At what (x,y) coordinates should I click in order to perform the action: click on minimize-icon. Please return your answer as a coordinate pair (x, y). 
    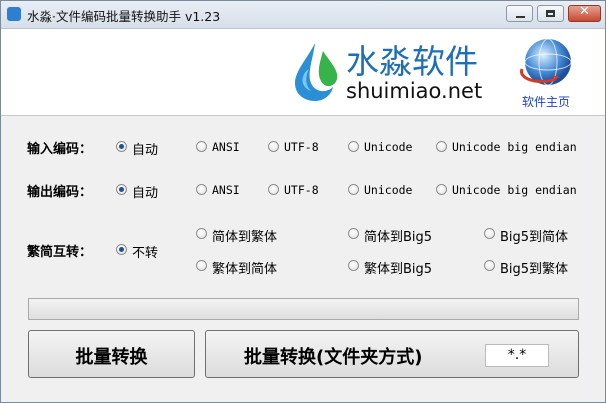
    Looking at the image, I should click on (520, 17).